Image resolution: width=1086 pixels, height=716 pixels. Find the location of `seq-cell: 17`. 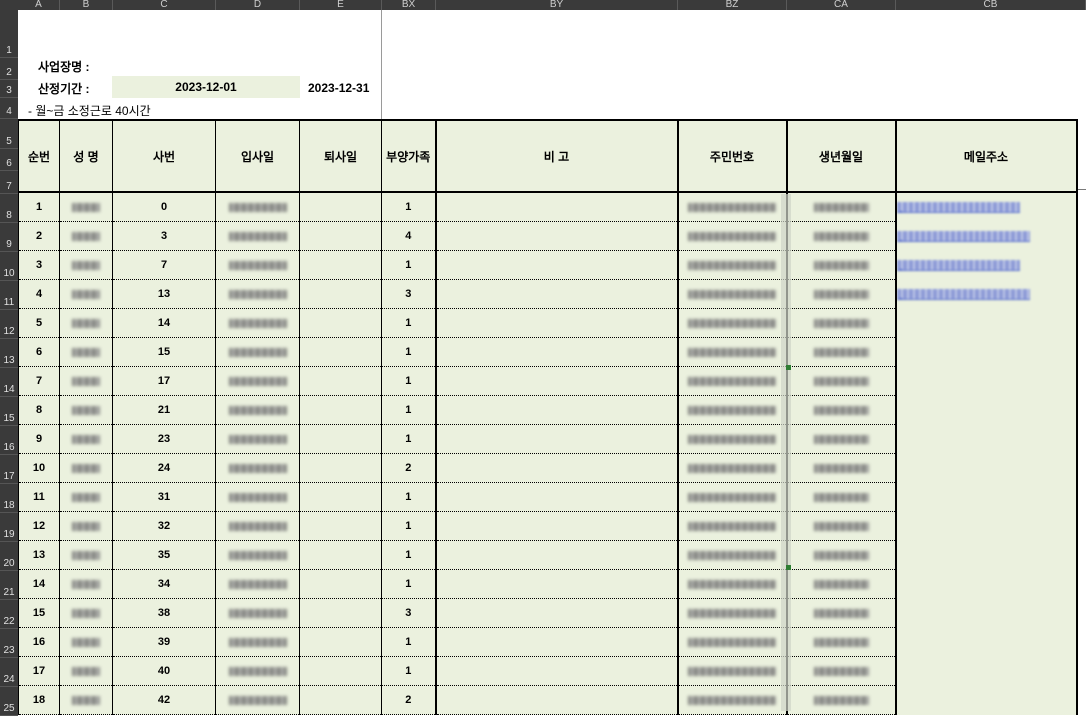

seq-cell: 17 is located at coordinates (39, 671).